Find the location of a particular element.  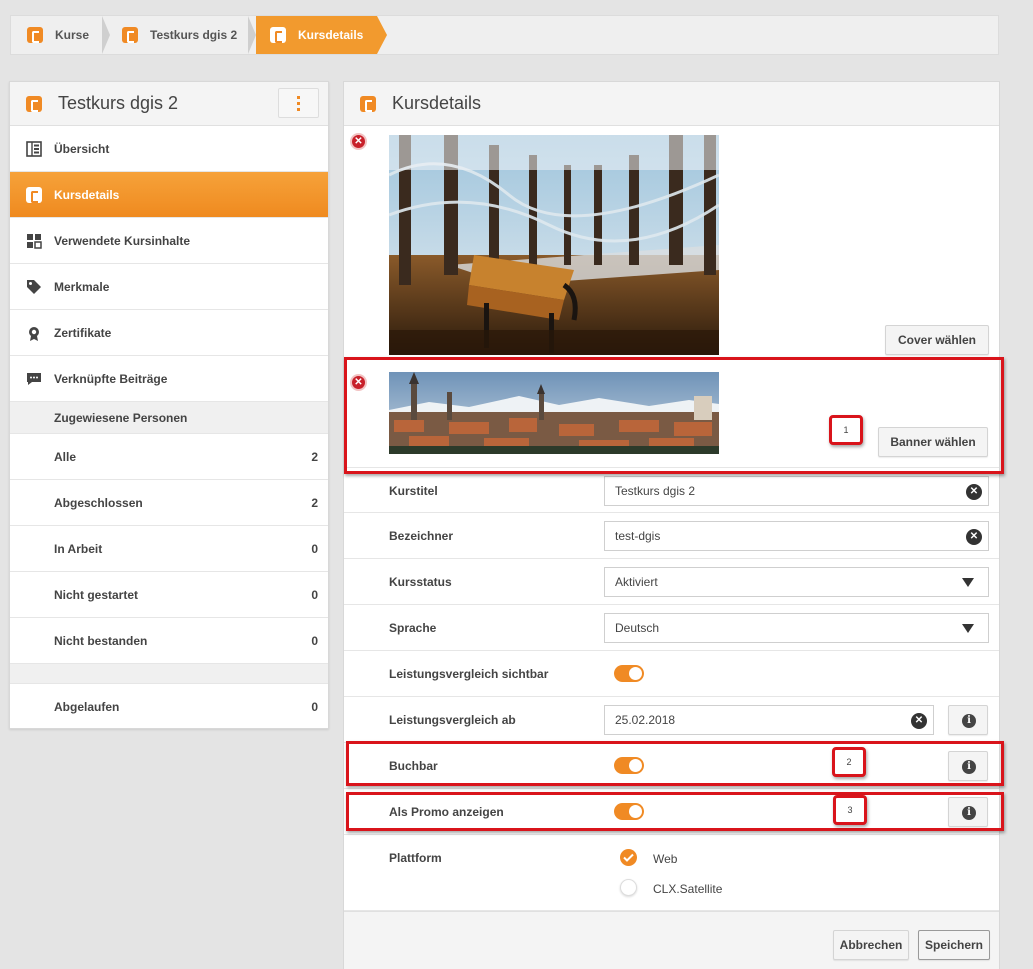

annotation-badge: 1 is located at coordinates (846, 430).